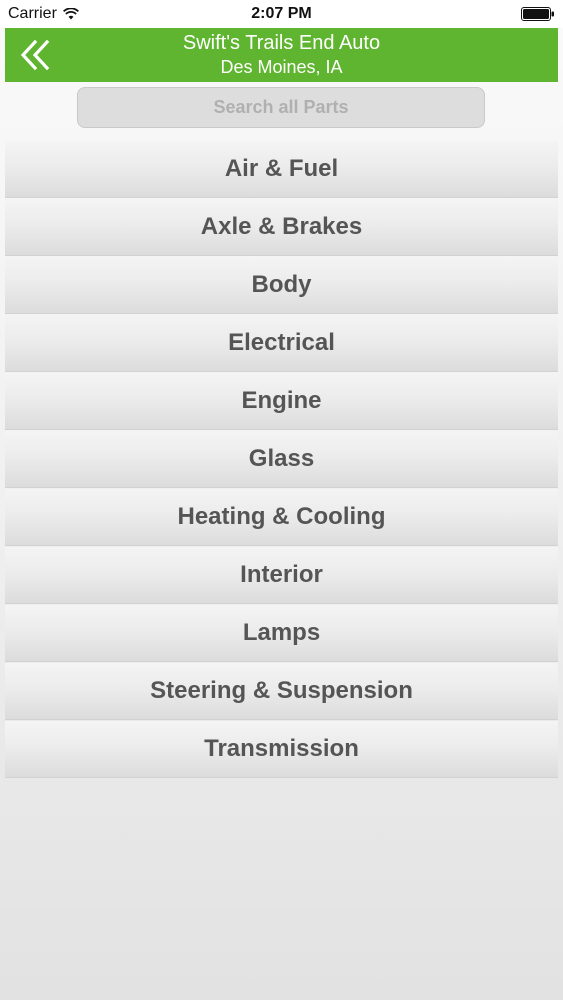 The image size is (563, 1000). What do you see at coordinates (537, 14) in the screenshot?
I see `battery-icon` at bounding box center [537, 14].